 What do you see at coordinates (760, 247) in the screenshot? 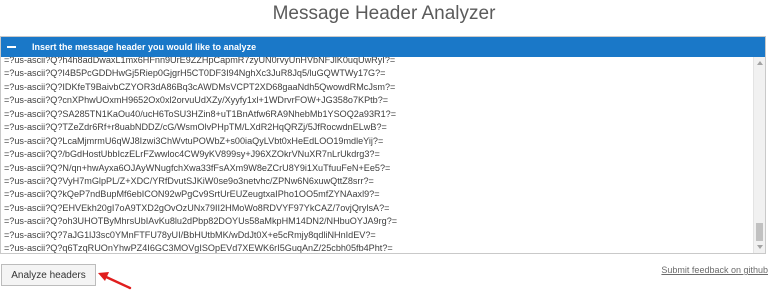
I see `scroll-down-arrow-icon` at bounding box center [760, 247].